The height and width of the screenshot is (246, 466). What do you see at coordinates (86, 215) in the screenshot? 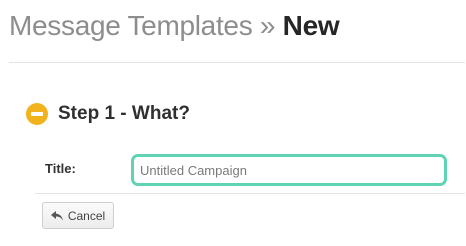
I see `cancel-label: Cancel` at bounding box center [86, 215].